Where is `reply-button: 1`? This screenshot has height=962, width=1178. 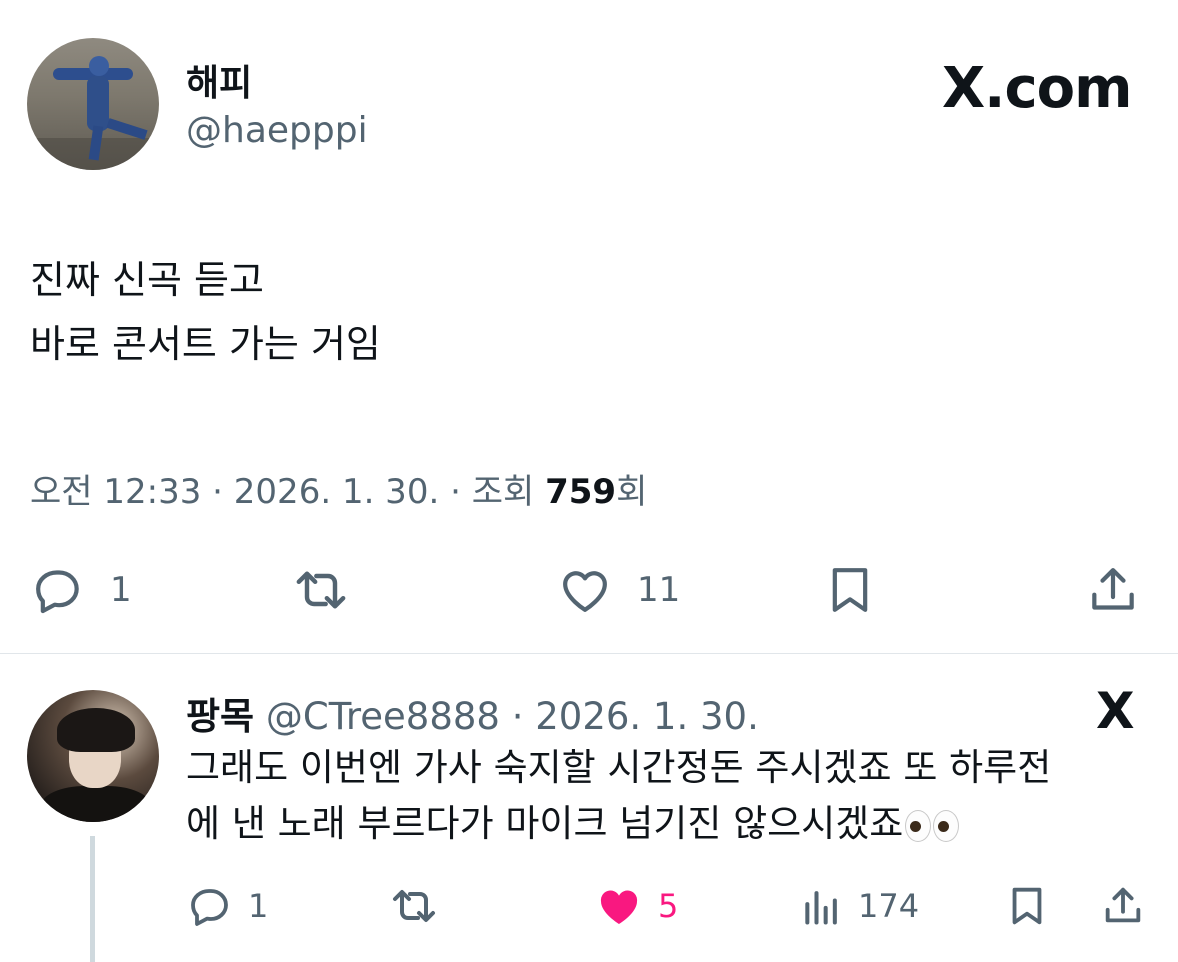
reply-button: 1 is located at coordinates (80, 590).